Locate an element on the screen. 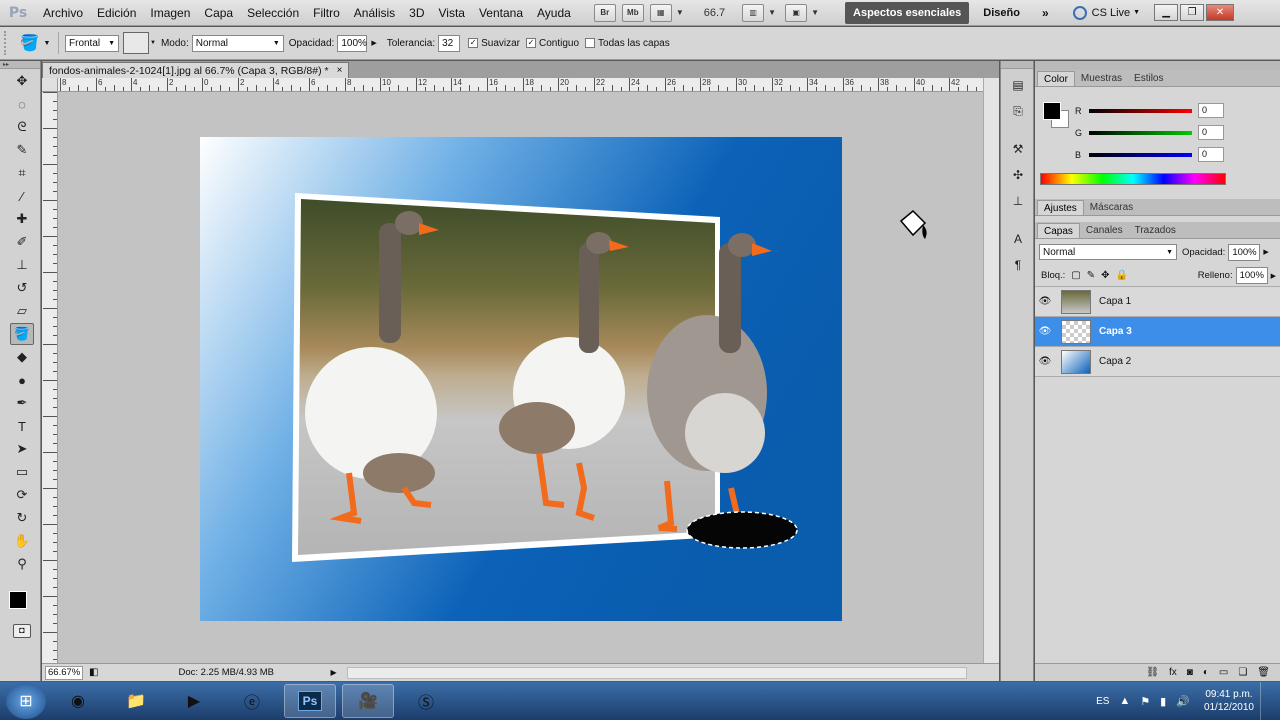 Image resolution: width=1280 pixels, height=720 pixels. mini-bridge-button: Mb is located at coordinates (632, 12).